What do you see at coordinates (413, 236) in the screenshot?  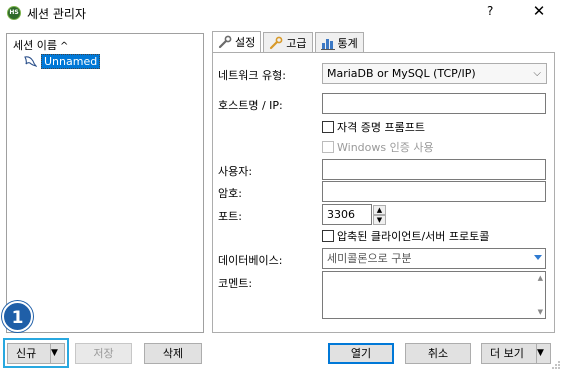 I see `compressed-protocol-label: 압축된 클라이언트/서버 프로토콜` at bounding box center [413, 236].